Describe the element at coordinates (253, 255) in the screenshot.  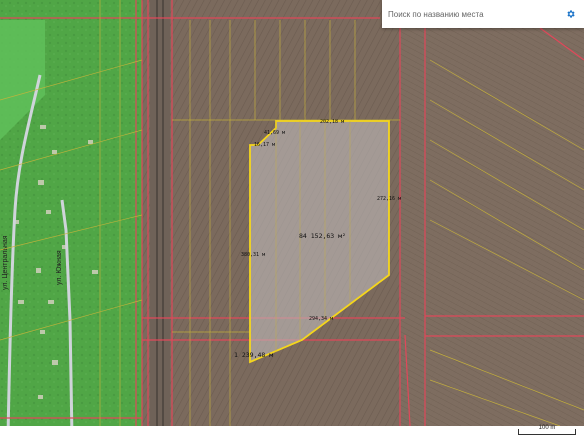
I see `edge-label-left: 380,31 м` at that location.